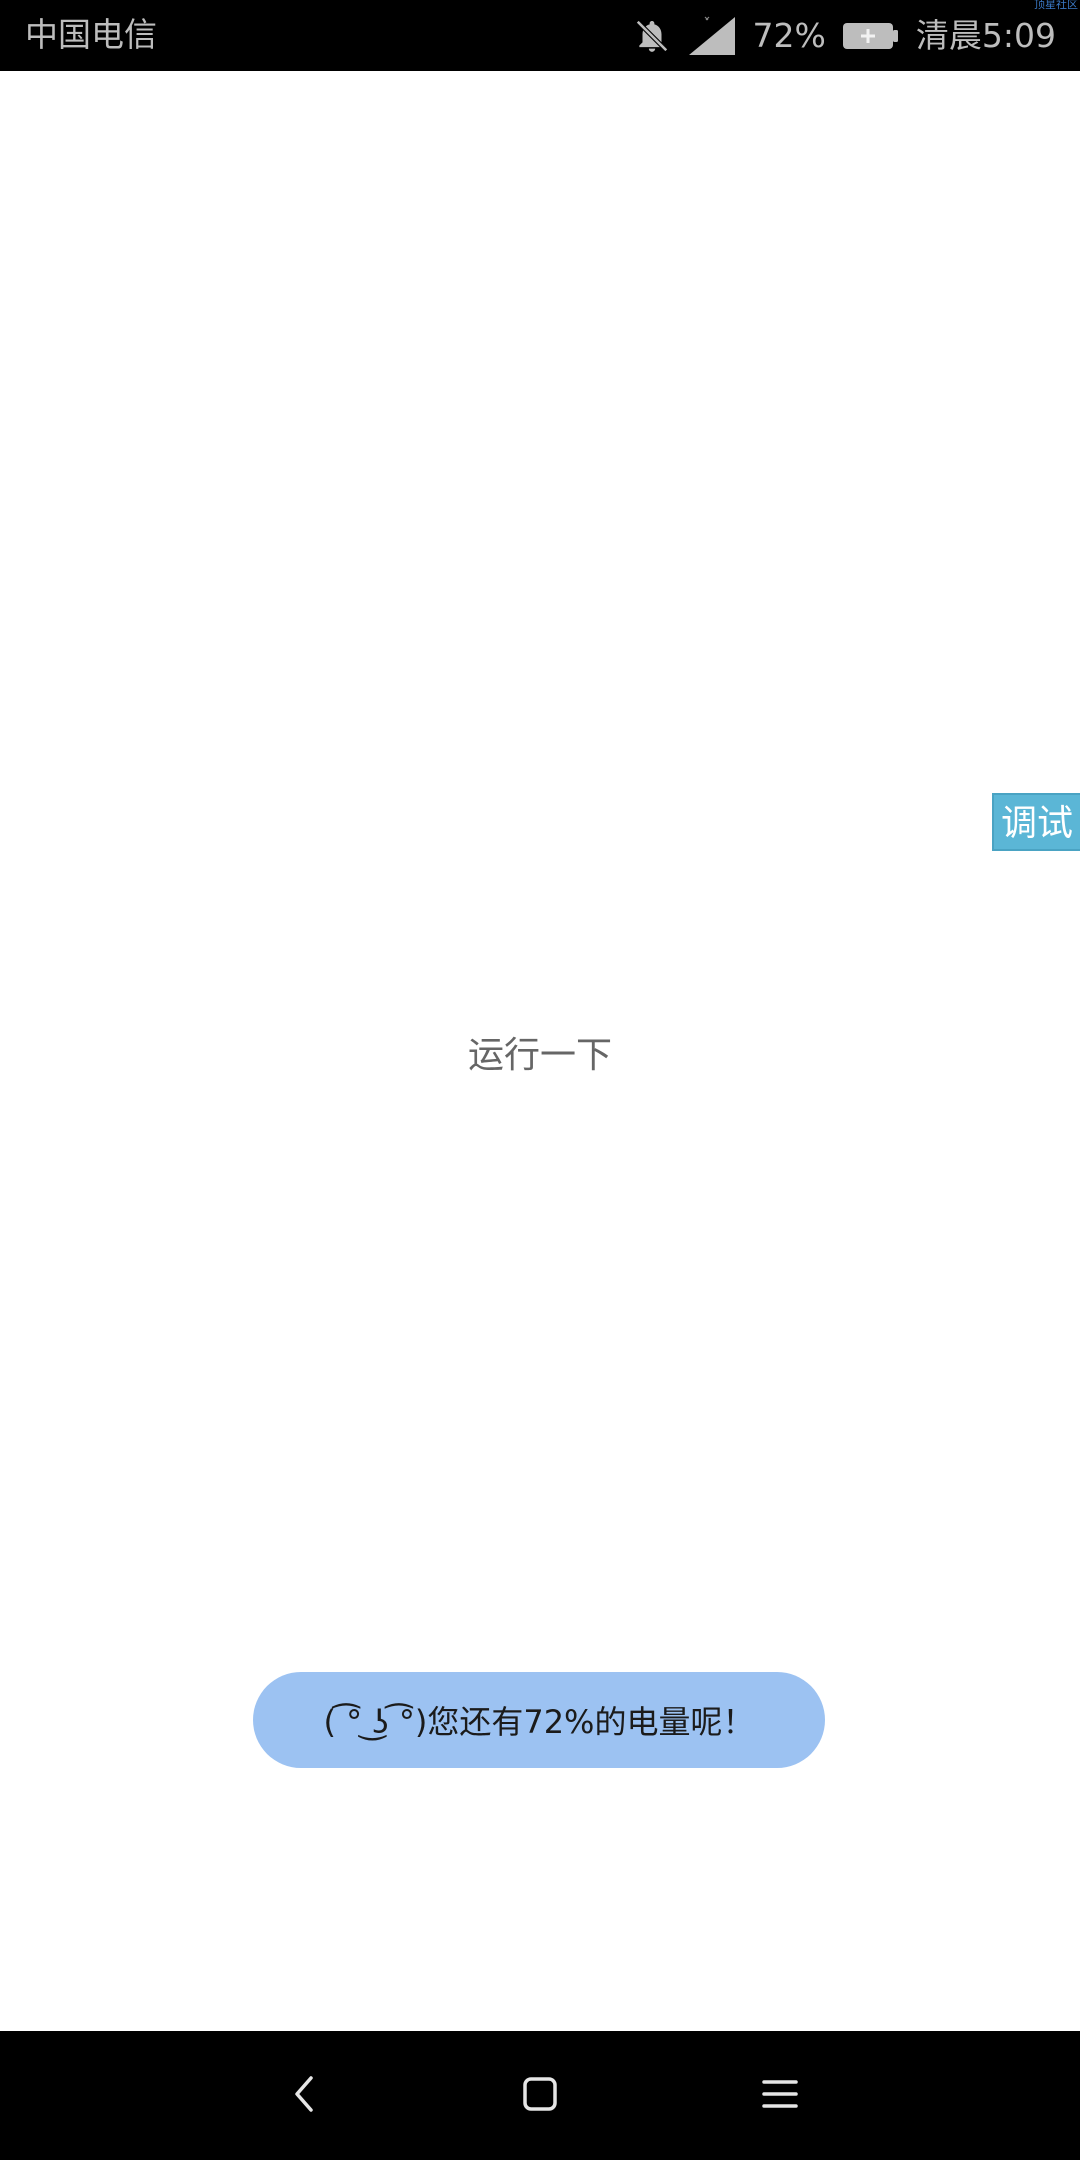 This screenshot has width=1080, height=2160. I want to click on debug-button: 调试, so click(1036, 822).